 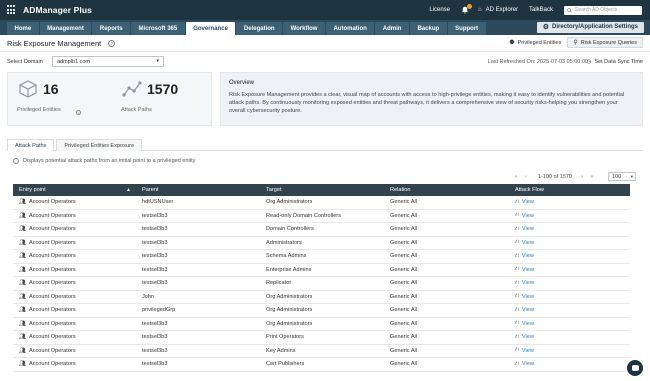 I want to click on prev-page-icon: ‹, so click(x=526, y=177).